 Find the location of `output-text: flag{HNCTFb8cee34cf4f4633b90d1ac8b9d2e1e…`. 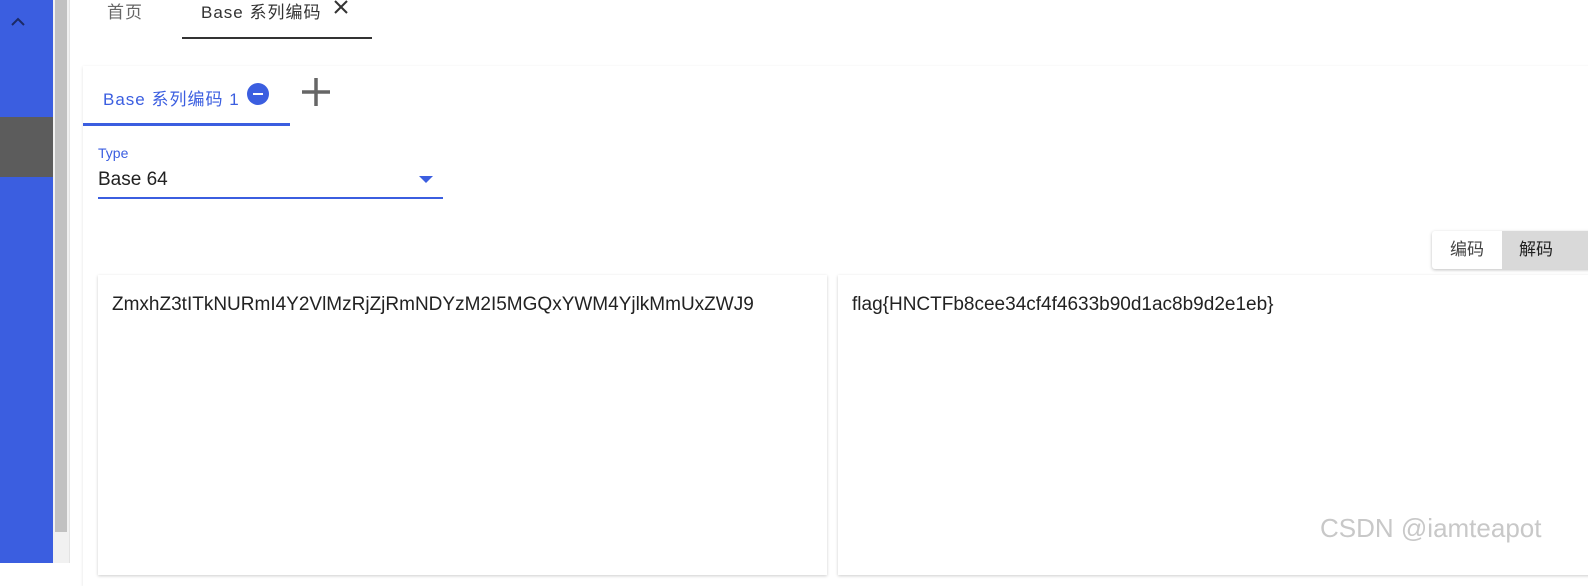

output-text: flag{HNCTFb8cee34cf4f4633b90d1ac8b9d2e1e… is located at coordinates (1063, 304).